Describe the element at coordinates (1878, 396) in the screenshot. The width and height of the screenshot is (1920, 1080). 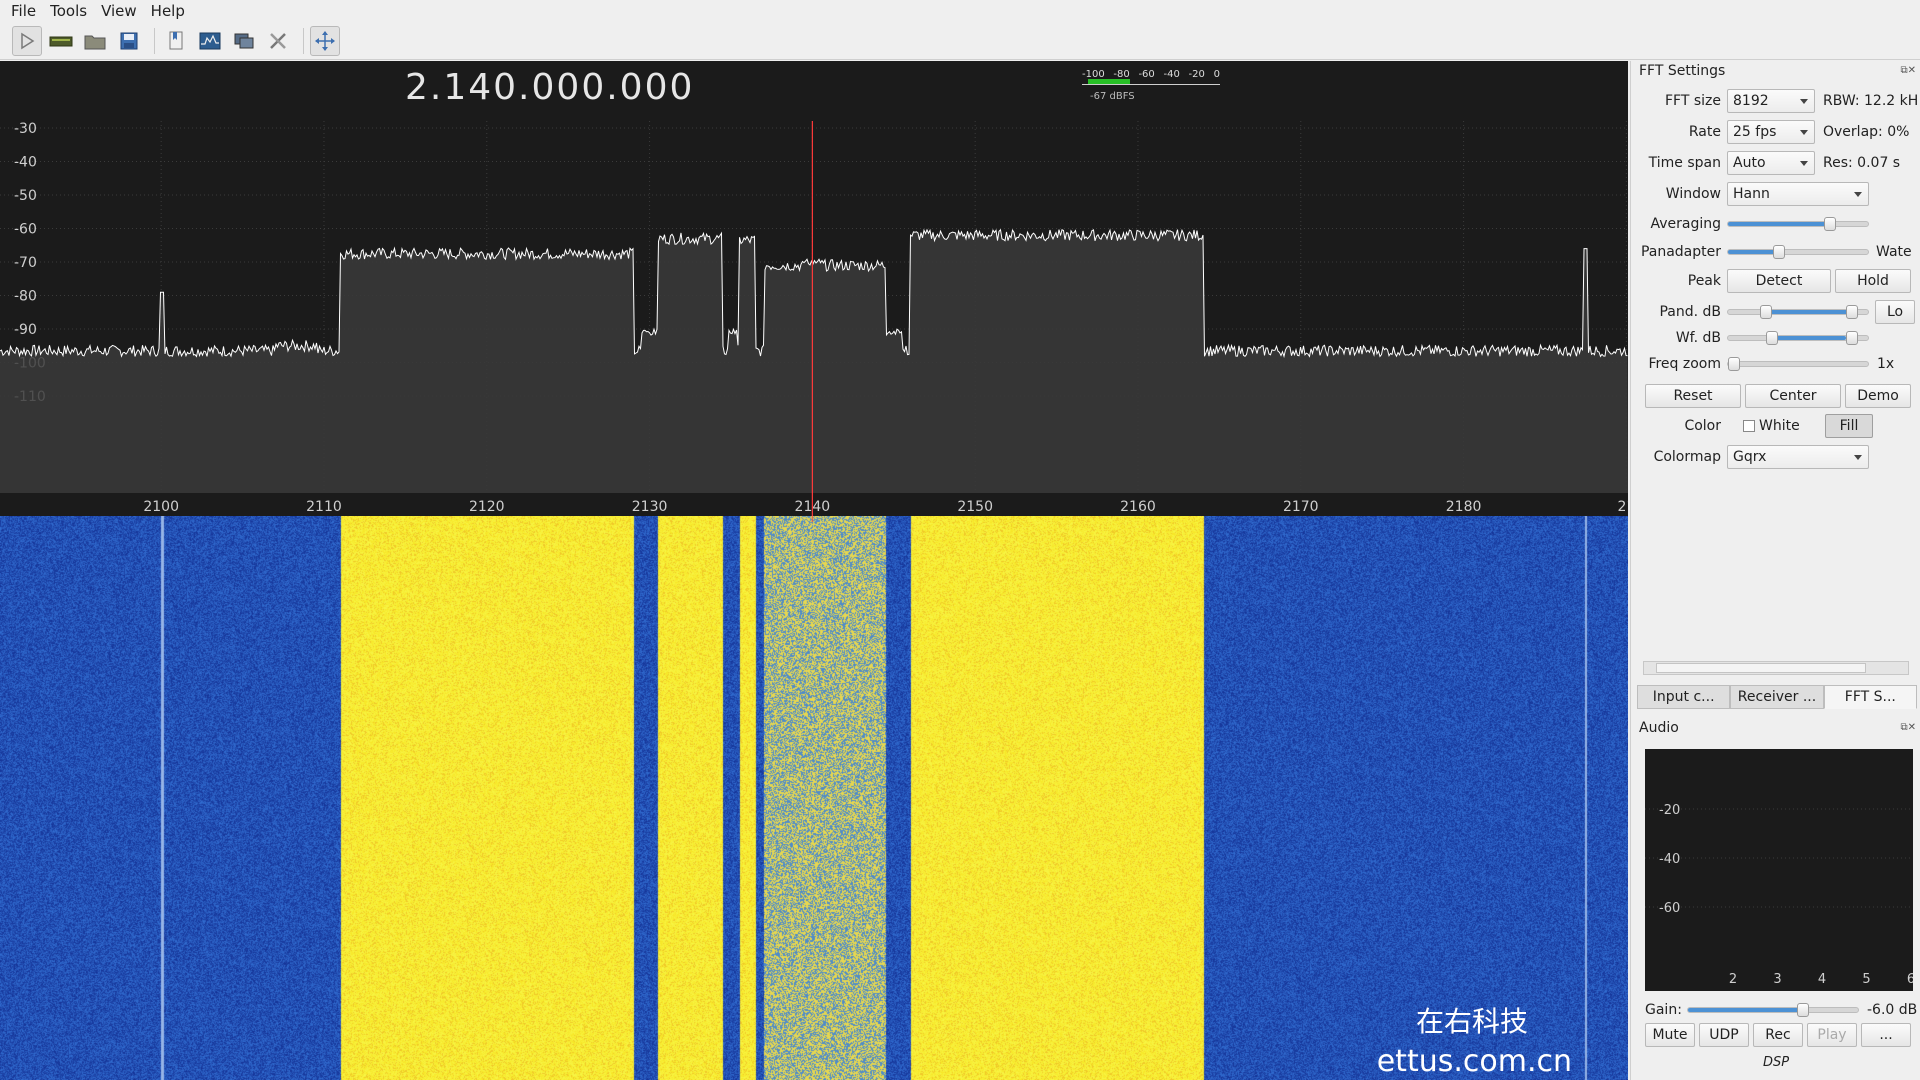
I see `demod-button: Demo` at that location.